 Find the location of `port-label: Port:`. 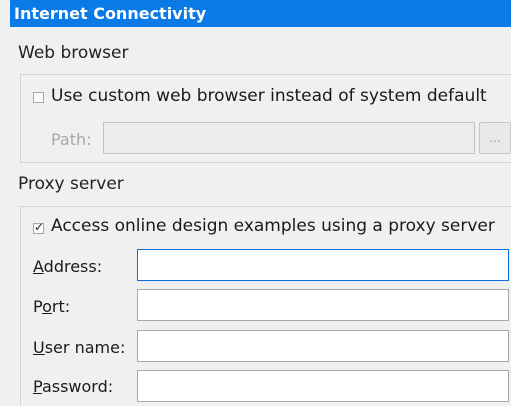

port-label: Port: is located at coordinates (51, 306).